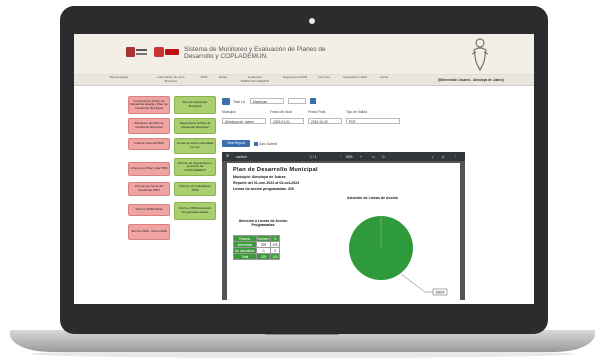  I want to click on pdf-doc-name: content, so click(241, 157).